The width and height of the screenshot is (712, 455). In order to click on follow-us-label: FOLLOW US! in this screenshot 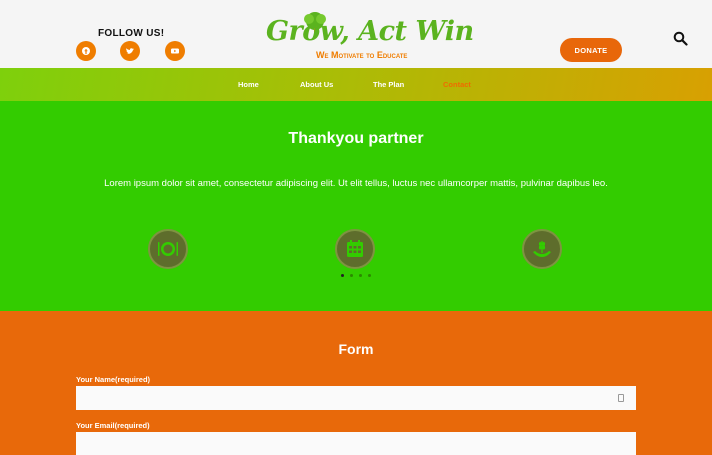, I will do `click(131, 33)`.